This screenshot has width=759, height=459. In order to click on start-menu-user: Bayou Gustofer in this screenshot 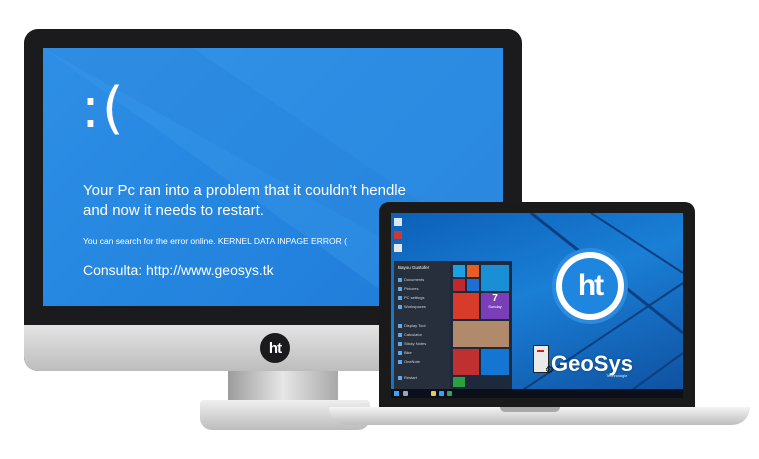, I will do `click(413, 267)`.